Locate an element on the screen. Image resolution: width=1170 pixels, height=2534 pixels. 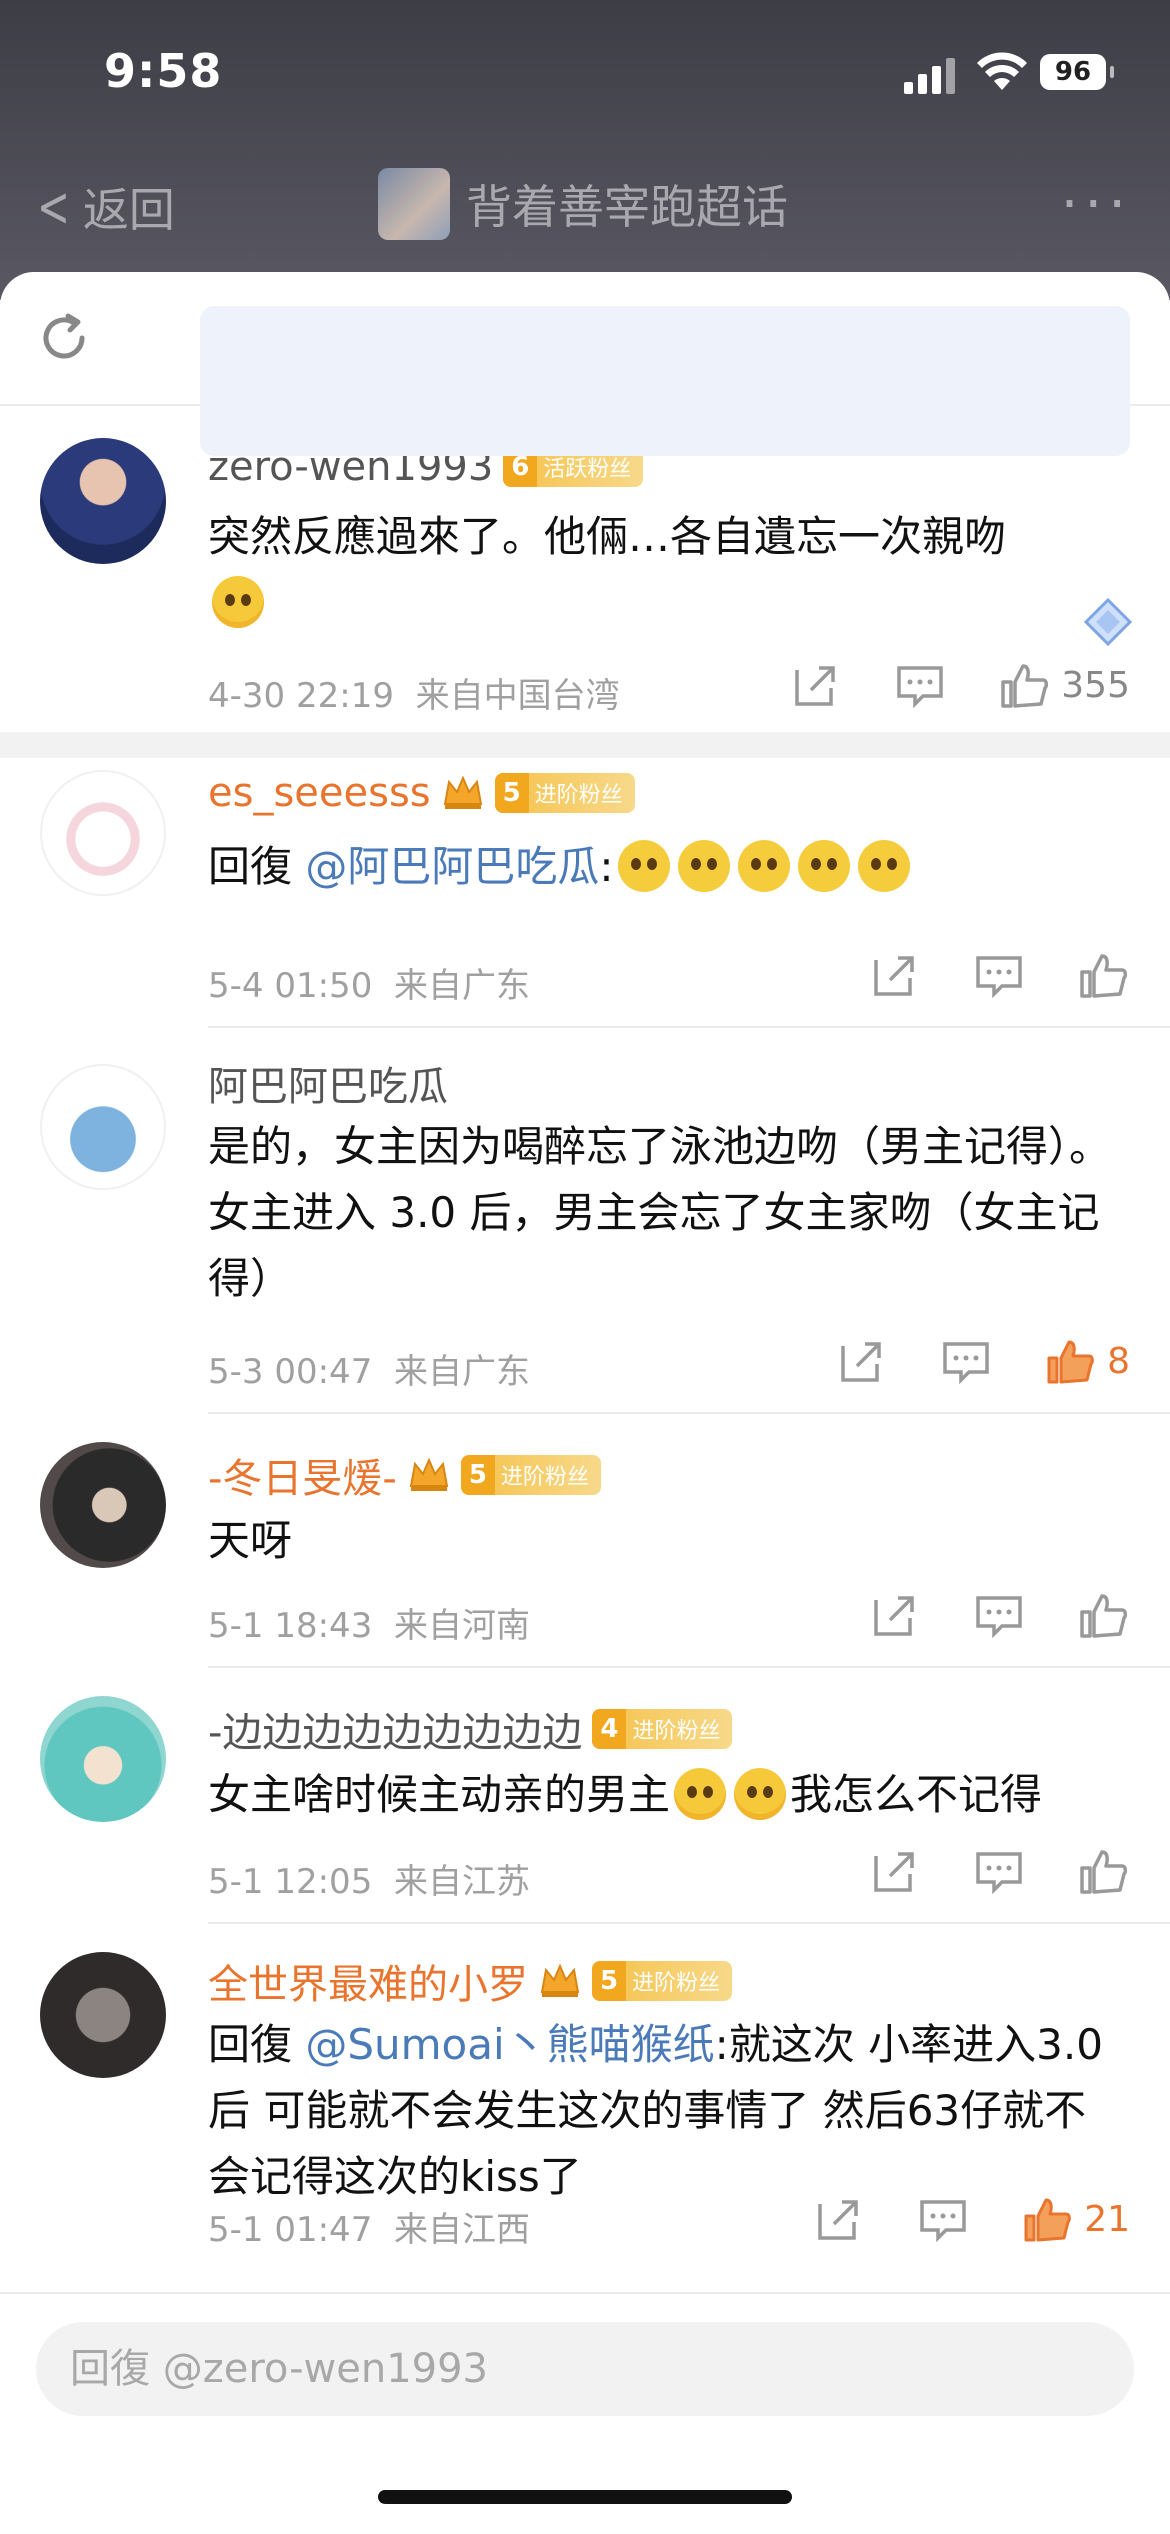
username: 阿巴阿巴吃瓜 is located at coordinates (328, 1083).